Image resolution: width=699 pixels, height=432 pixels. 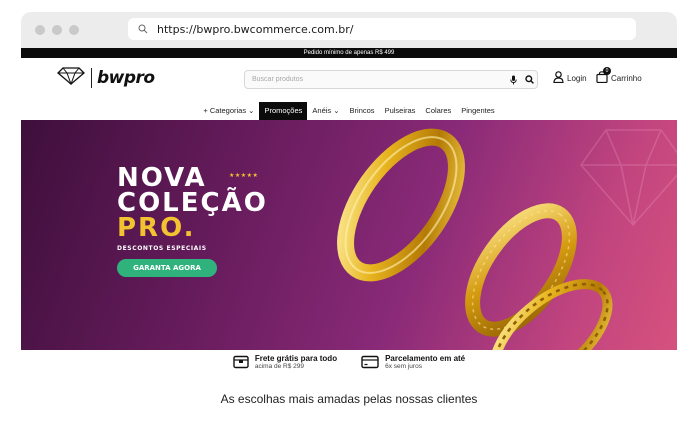 What do you see at coordinates (228, 111) in the screenshot?
I see `nav-item-categorias: + Categorias ⌄` at bounding box center [228, 111].